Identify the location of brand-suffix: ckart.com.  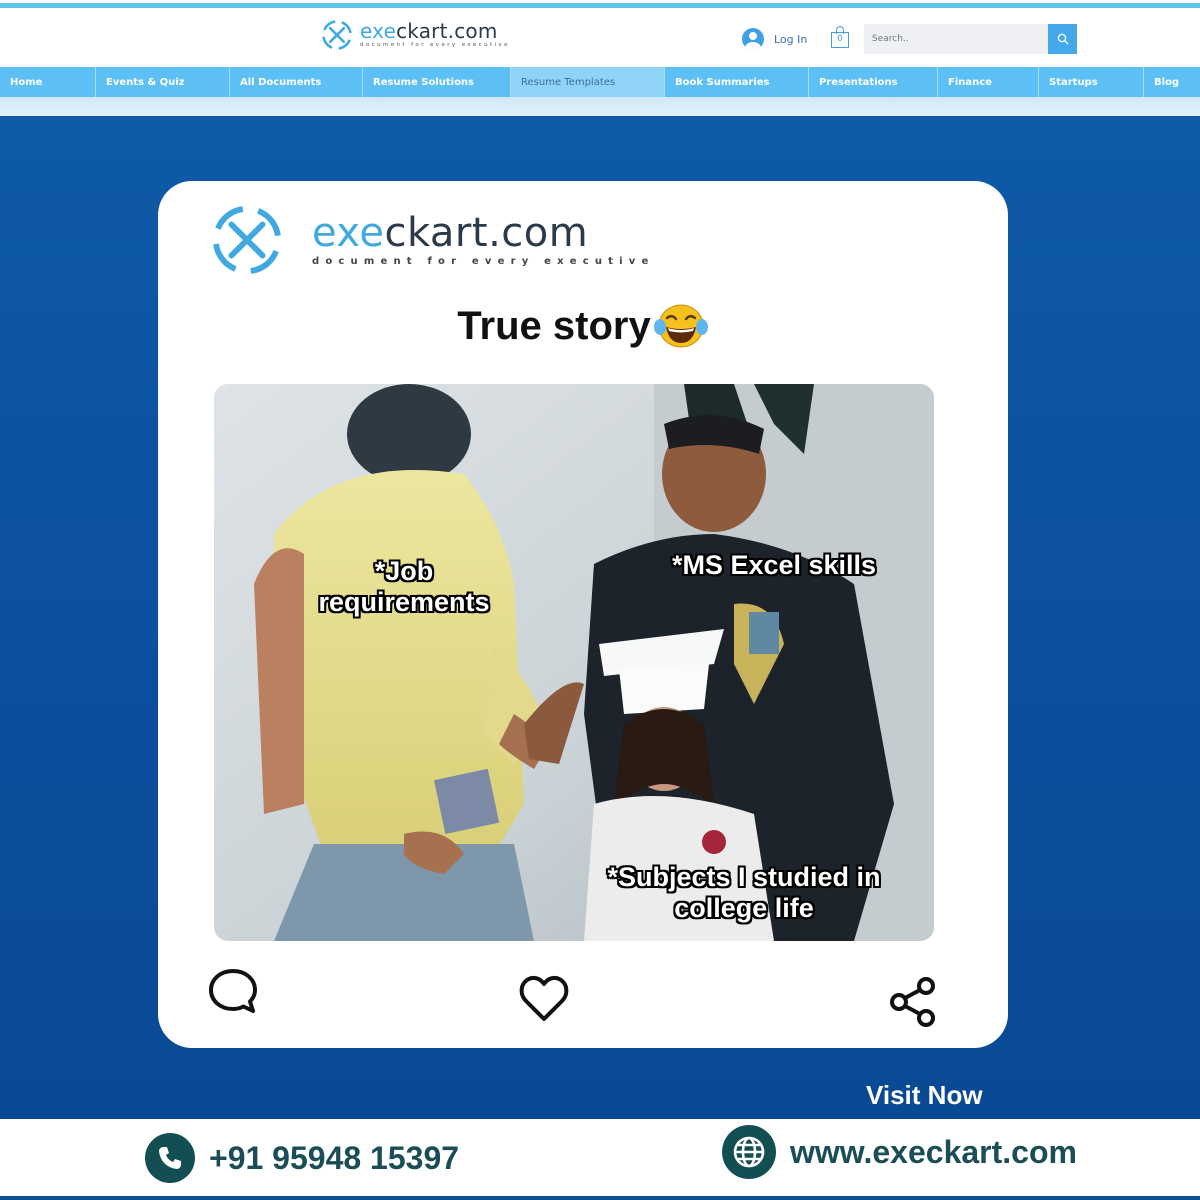
(447, 31).